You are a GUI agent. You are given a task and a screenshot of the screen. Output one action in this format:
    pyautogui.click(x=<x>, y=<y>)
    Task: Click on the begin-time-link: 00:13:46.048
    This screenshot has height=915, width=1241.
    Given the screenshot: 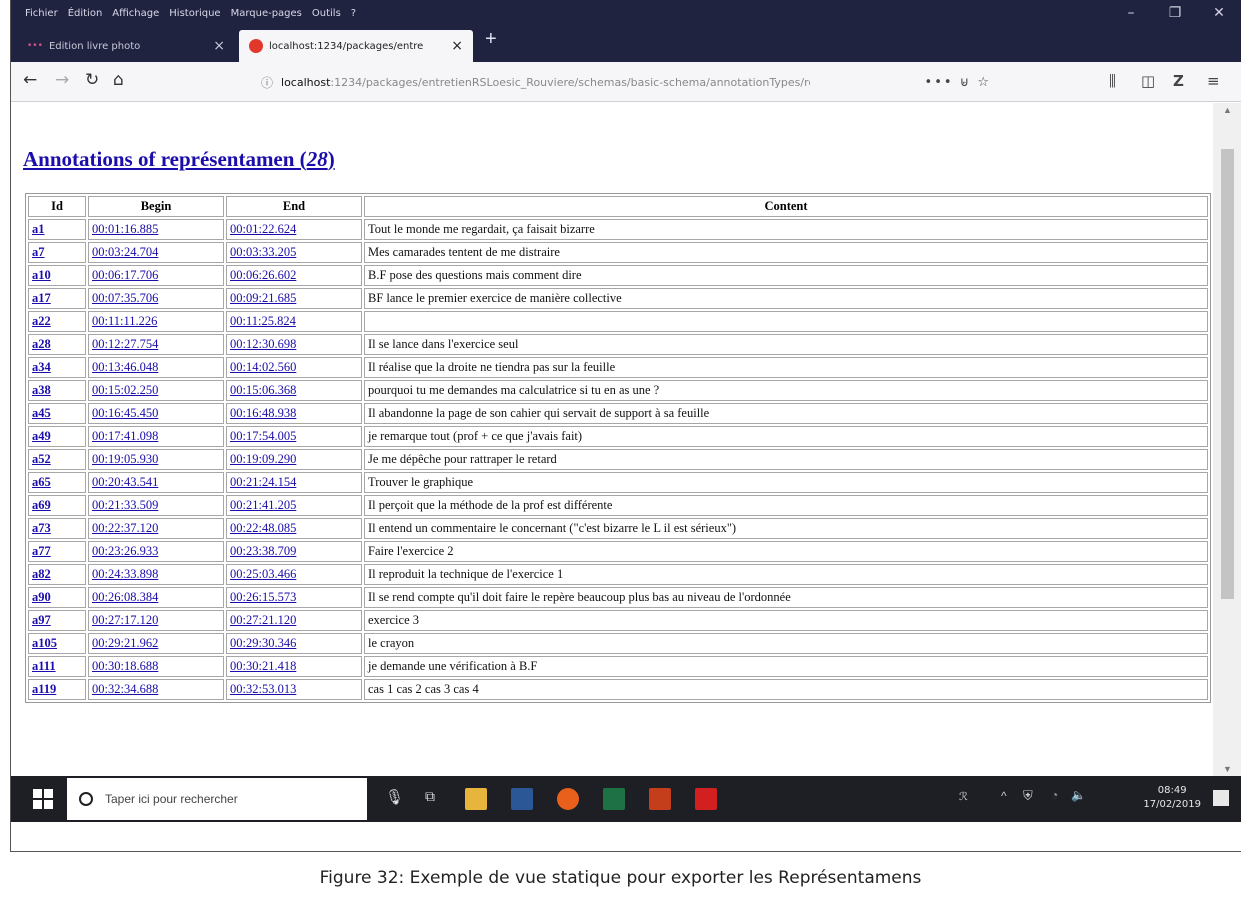 What is the action you would take?
    pyautogui.click(x=125, y=367)
    